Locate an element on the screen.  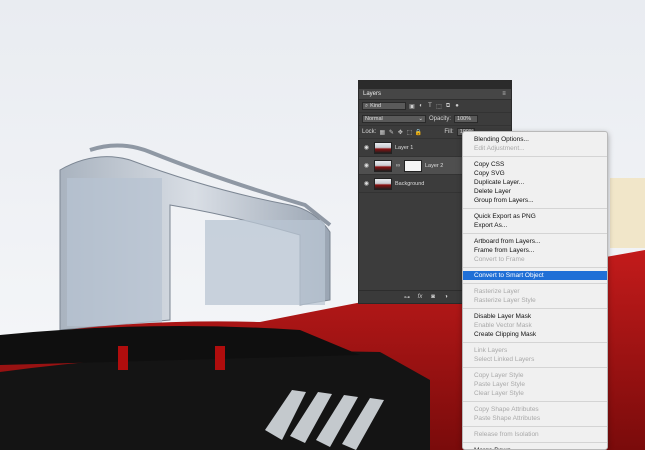
menu-item-convert-to-smart-object: Convert to Smart Object is located at coordinates (535, 275).